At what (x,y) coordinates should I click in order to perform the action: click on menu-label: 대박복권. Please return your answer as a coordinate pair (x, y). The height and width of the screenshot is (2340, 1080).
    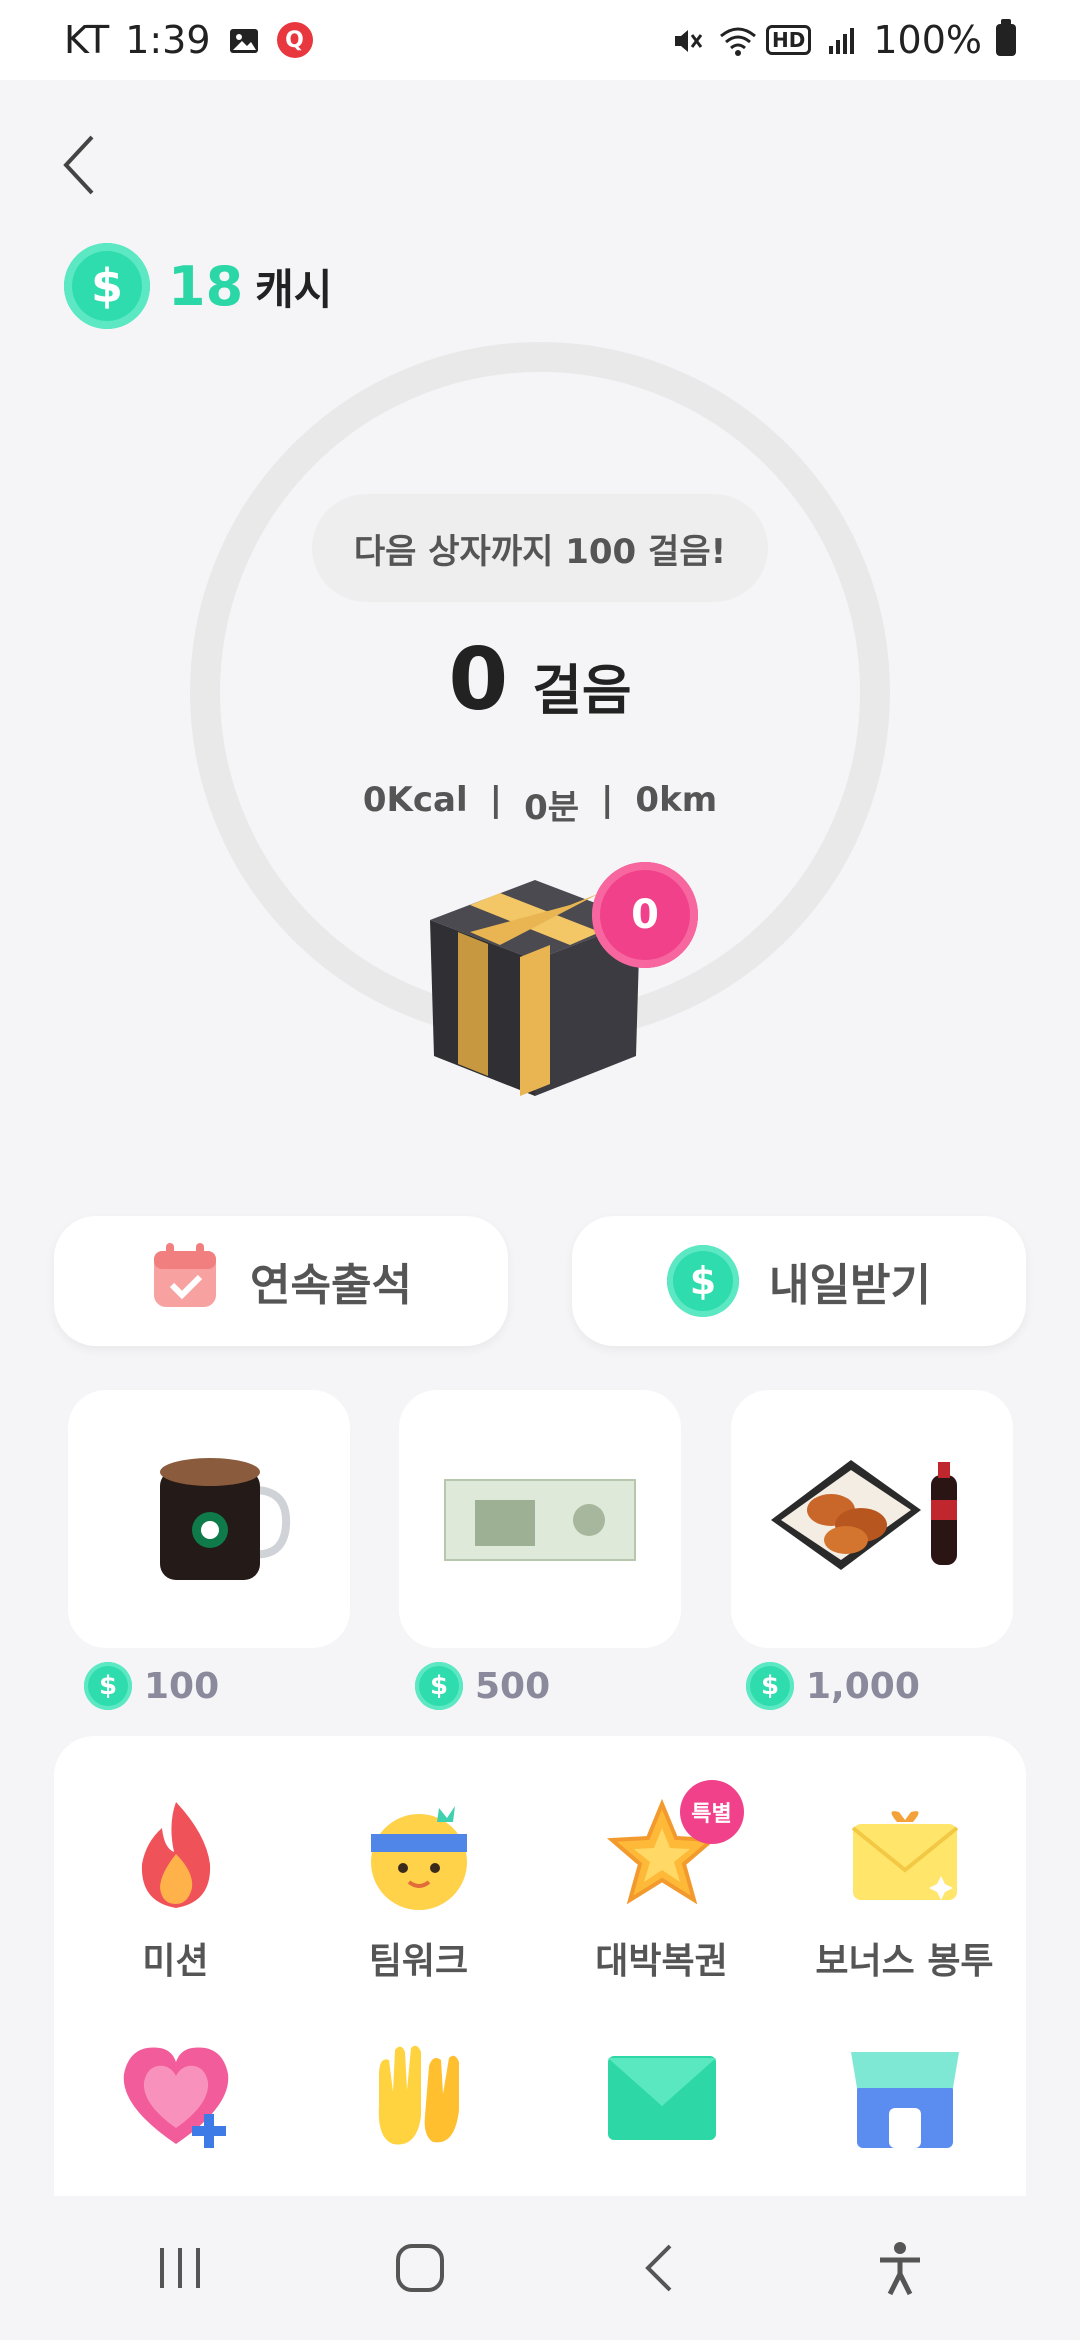
    Looking at the image, I should click on (661, 1961).